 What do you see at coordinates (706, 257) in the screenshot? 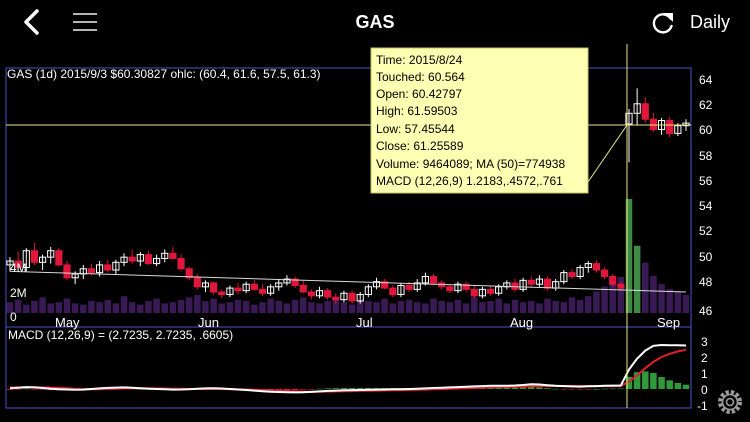
I see `price-tick: 50` at bounding box center [706, 257].